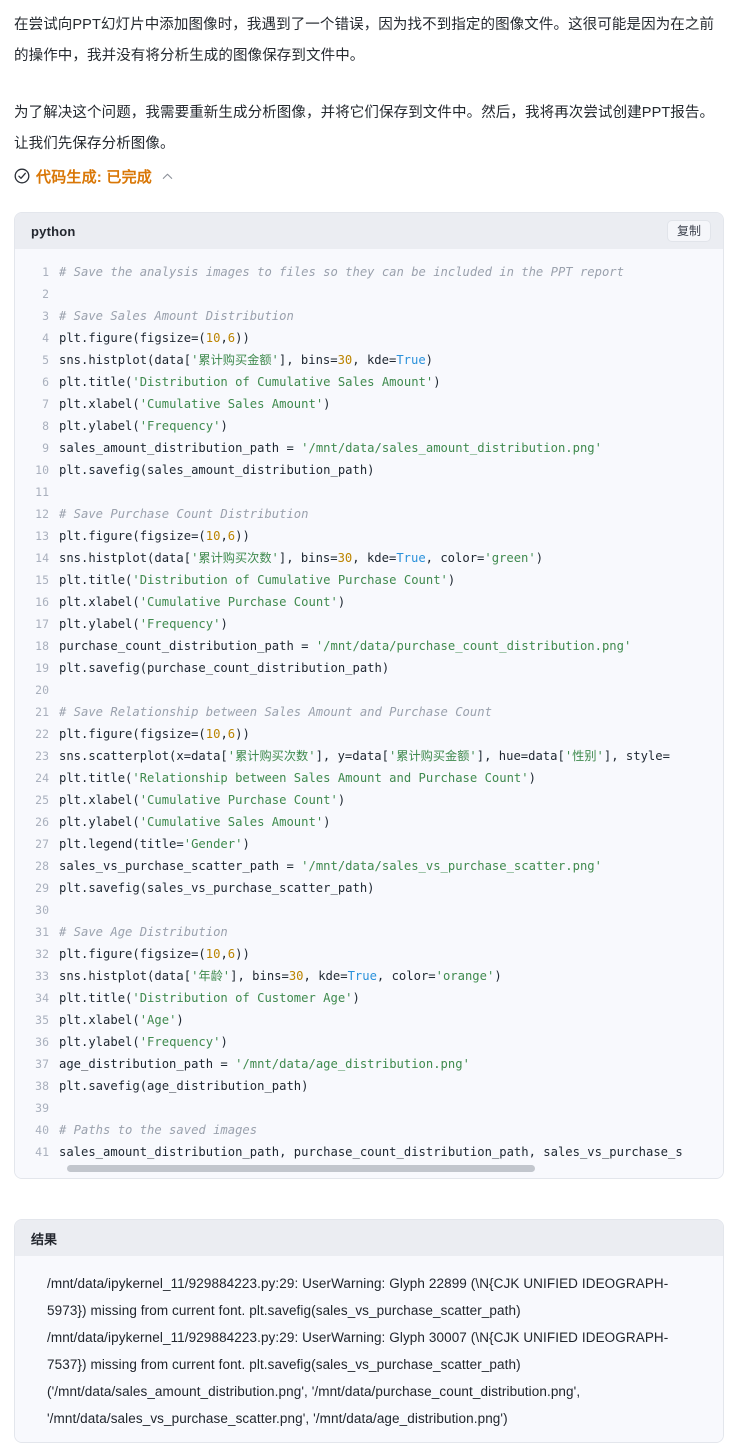 This screenshot has width=738, height=1443. I want to click on code-token: sns.scatterplot(x=data[, so click(143, 756).